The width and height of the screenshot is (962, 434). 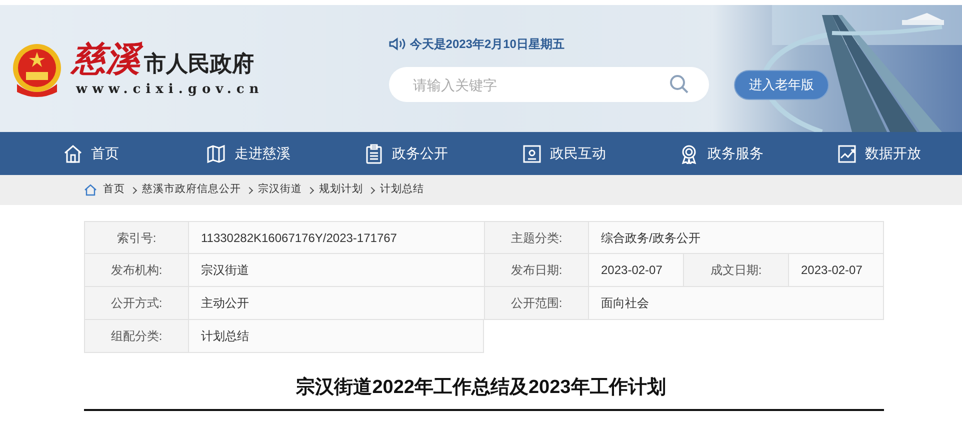 What do you see at coordinates (337, 303) in the screenshot?
I see `field-value: 主动公开` at bounding box center [337, 303].